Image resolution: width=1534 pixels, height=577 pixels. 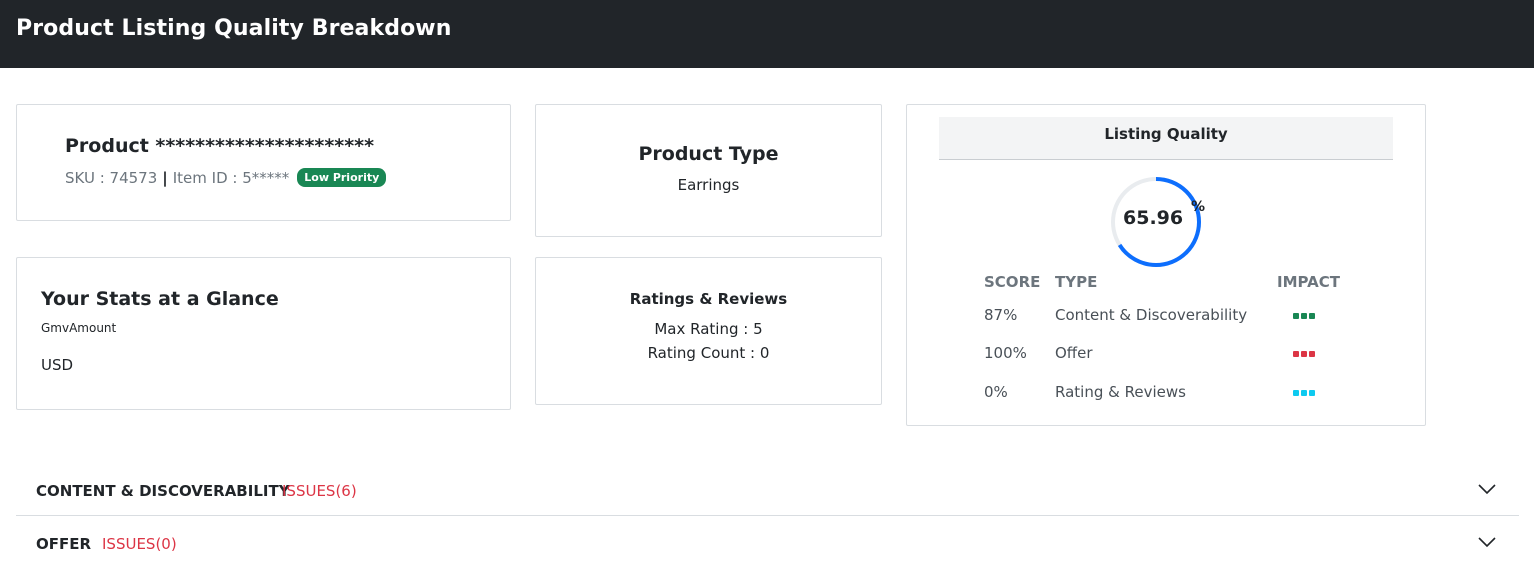 I want to click on product-type-value: Earrings, so click(x=708, y=185).